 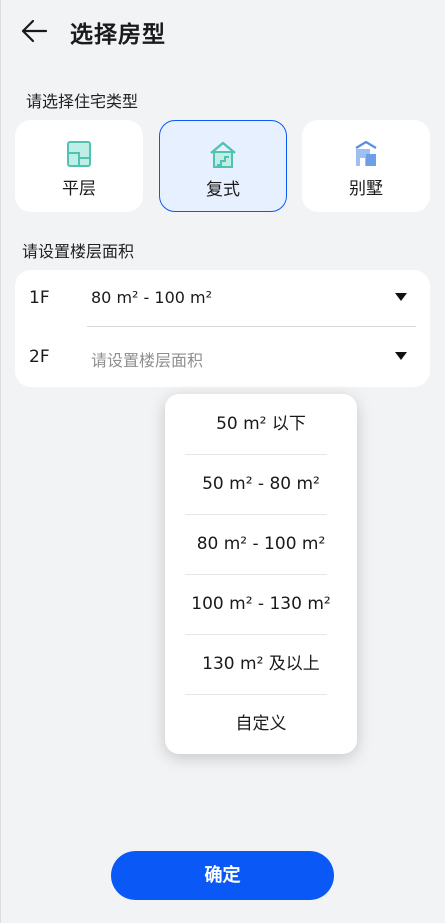 I want to click on dropdown-option: 130 m² 及以上, so click(x=261, y=664).